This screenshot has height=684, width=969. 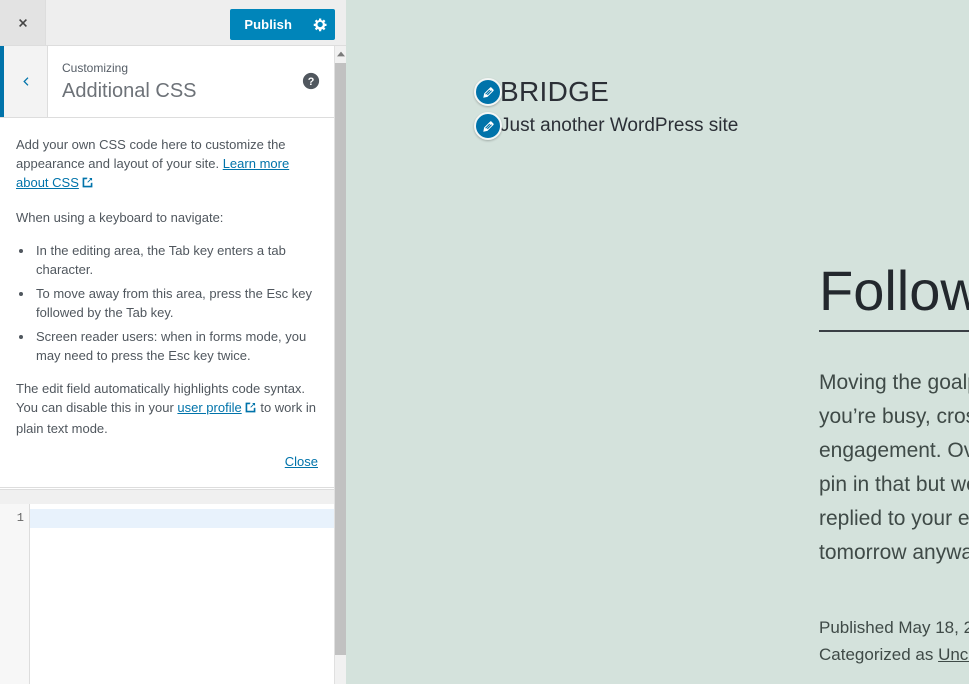 I want to click on css-code-input, so click(x=182, y=594).